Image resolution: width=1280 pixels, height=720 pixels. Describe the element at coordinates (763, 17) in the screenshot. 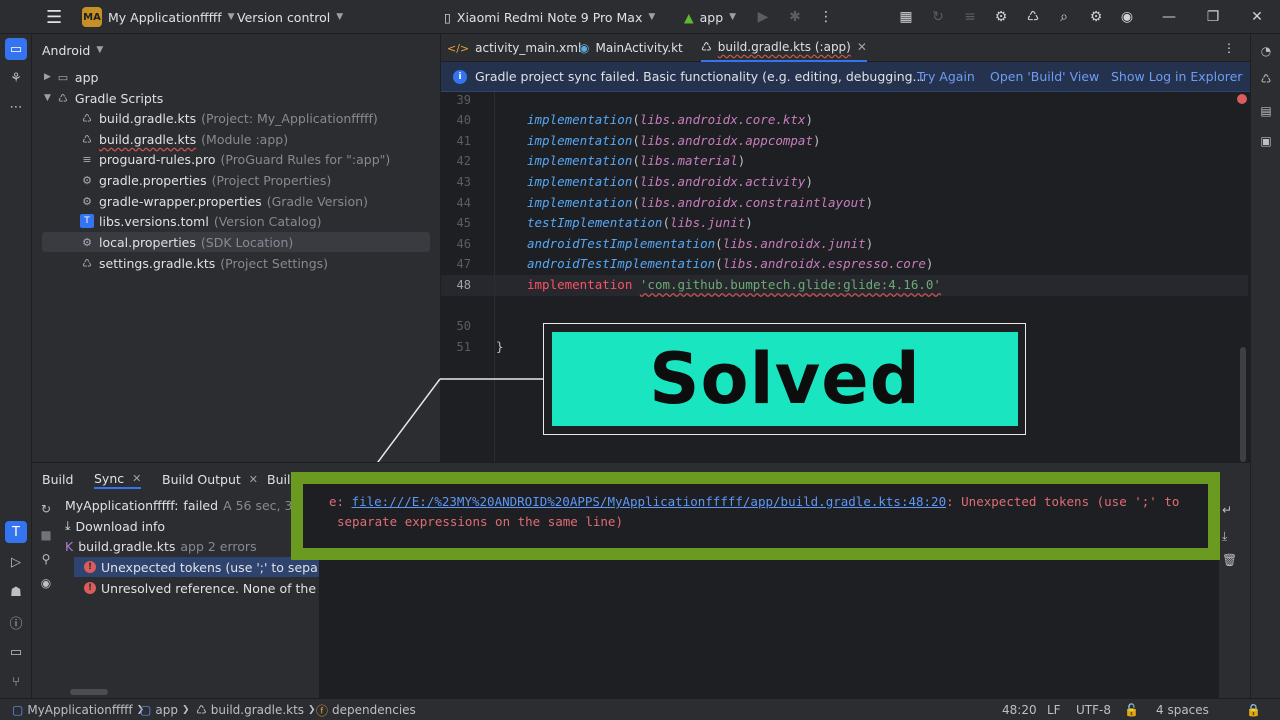

I see `run-icon: ▶` at that location.